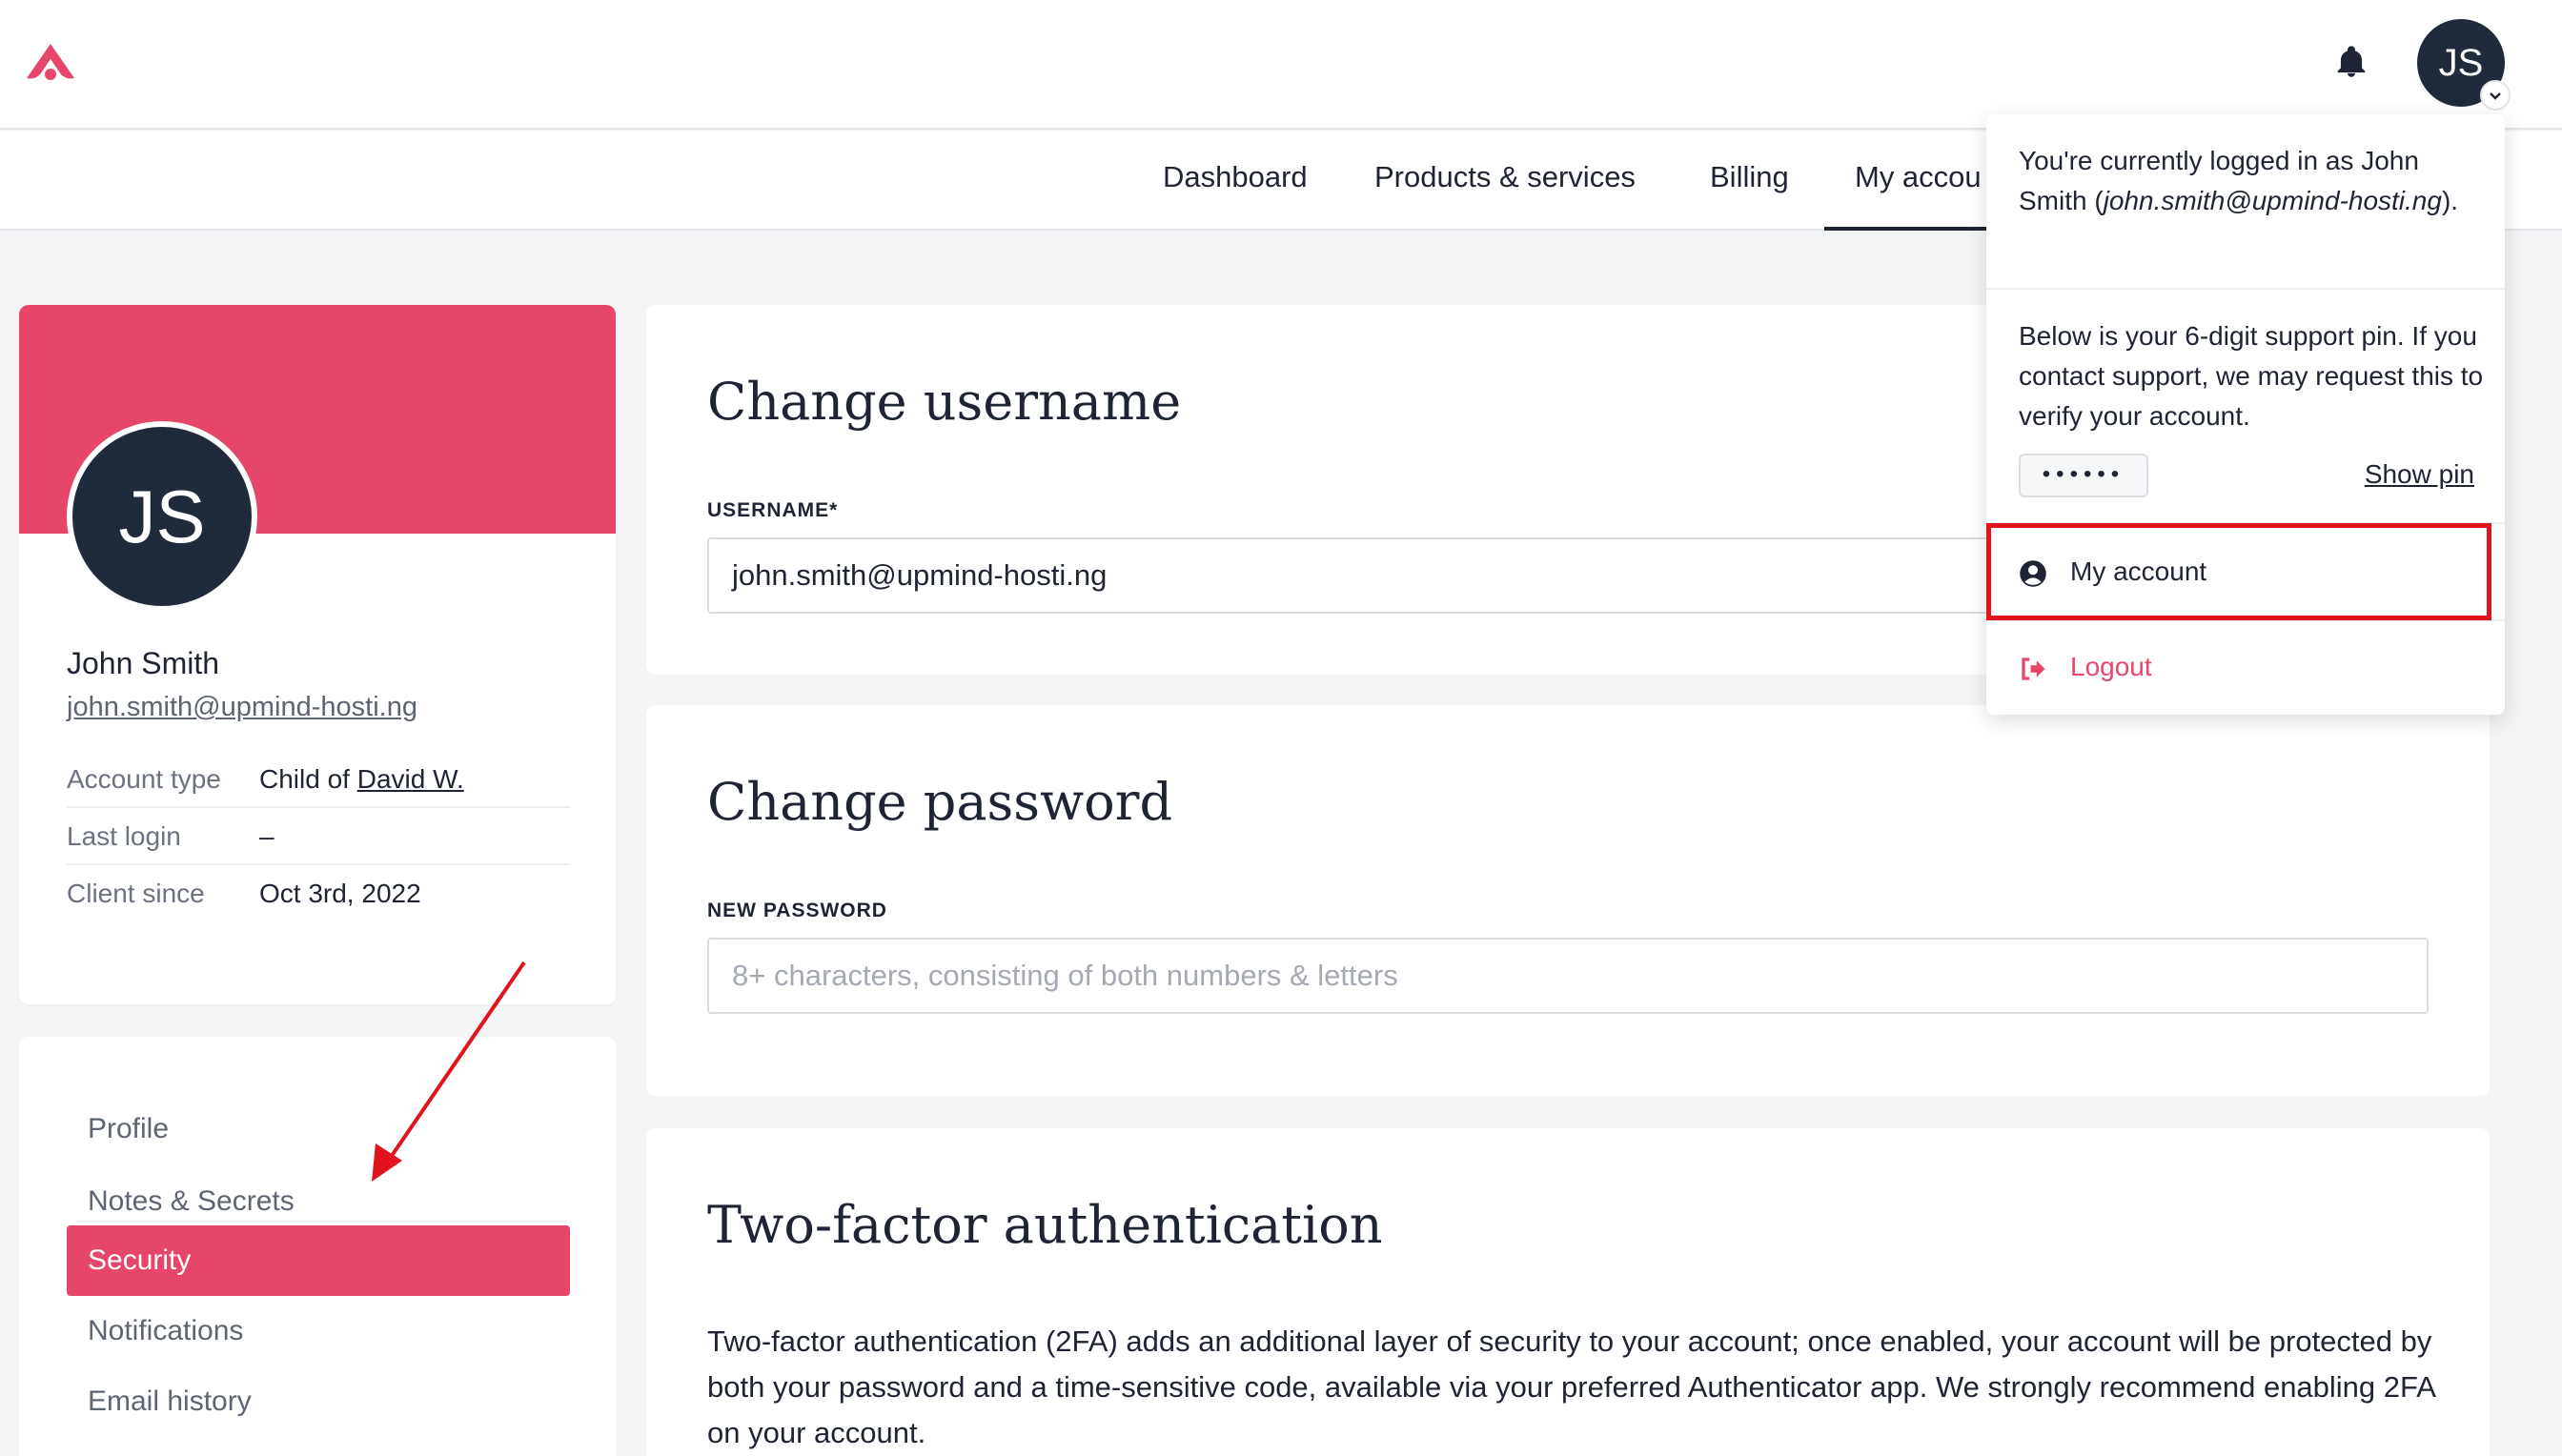 The width and height of the screenshot is (2562, 1456). Describe the element at coordinates (1750, 181) in the screenshot. I see `nav-billing: Billing` at that location.